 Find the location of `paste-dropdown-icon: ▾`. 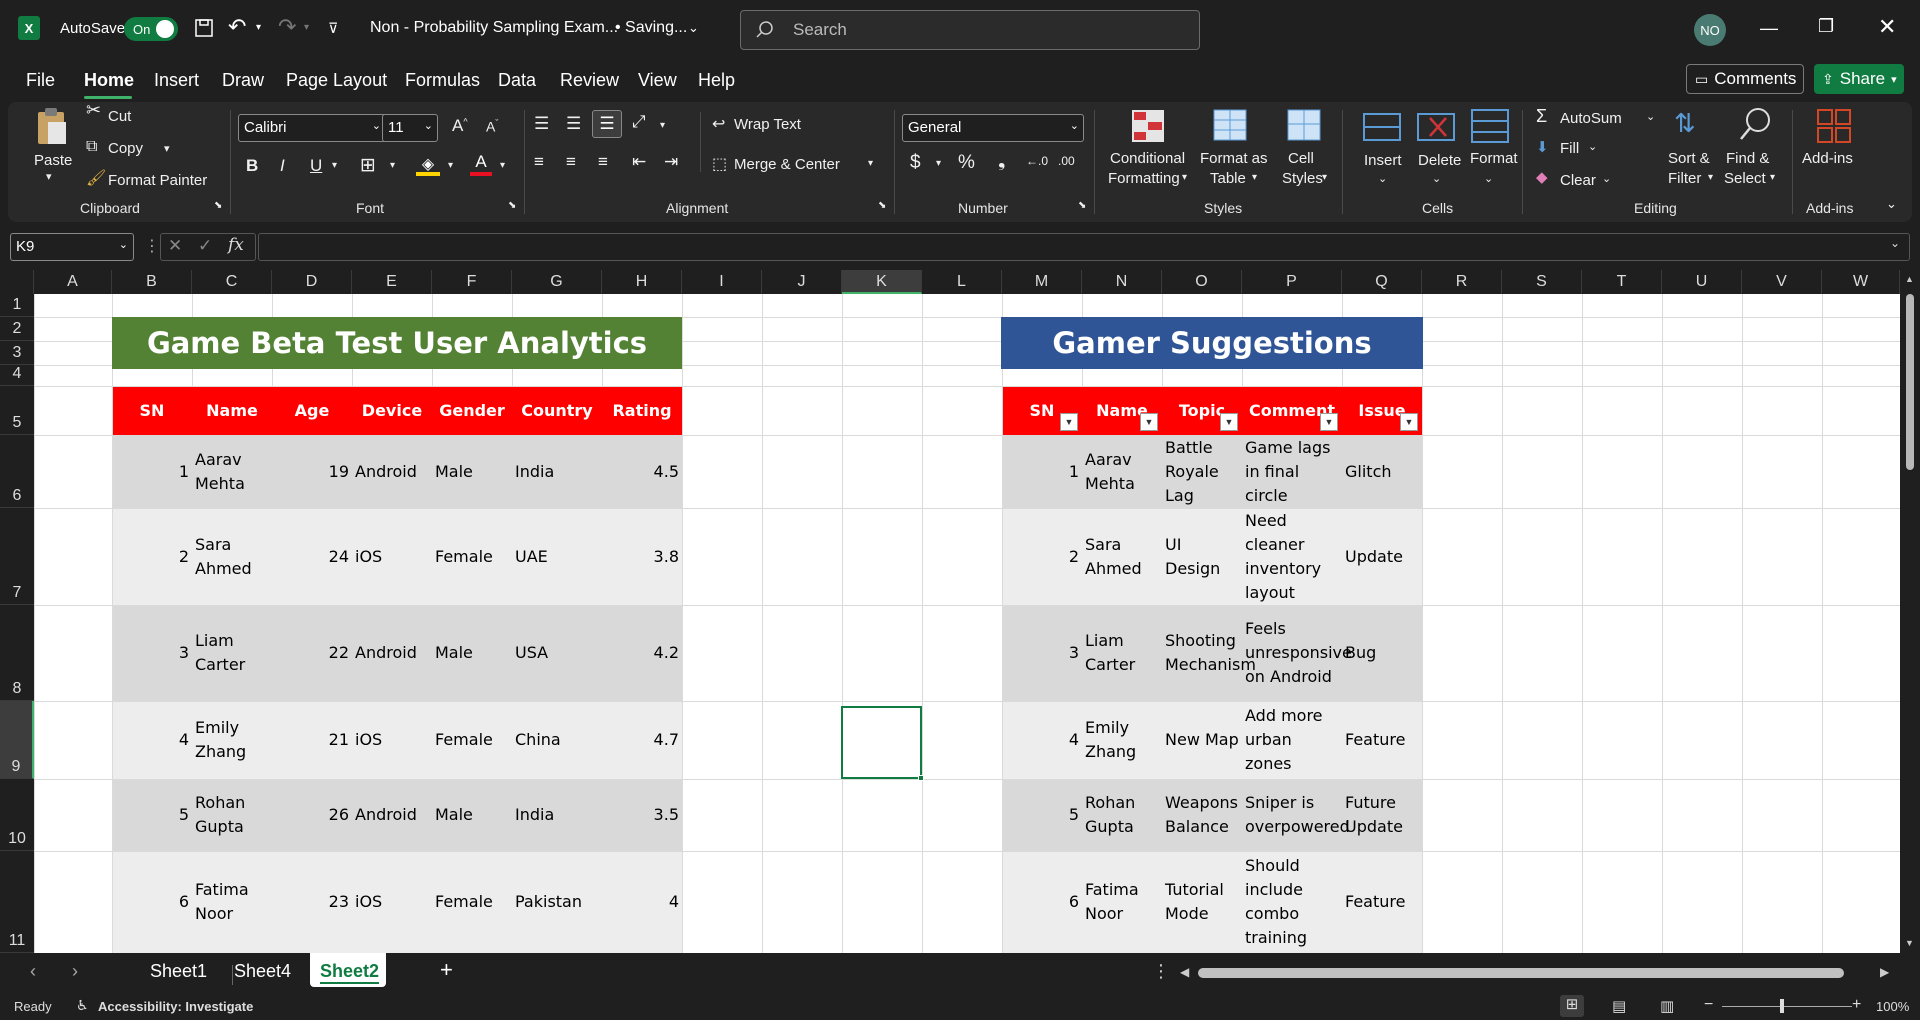

paste-dropdown-icon: ▾ is located at coordinates (49, 176).